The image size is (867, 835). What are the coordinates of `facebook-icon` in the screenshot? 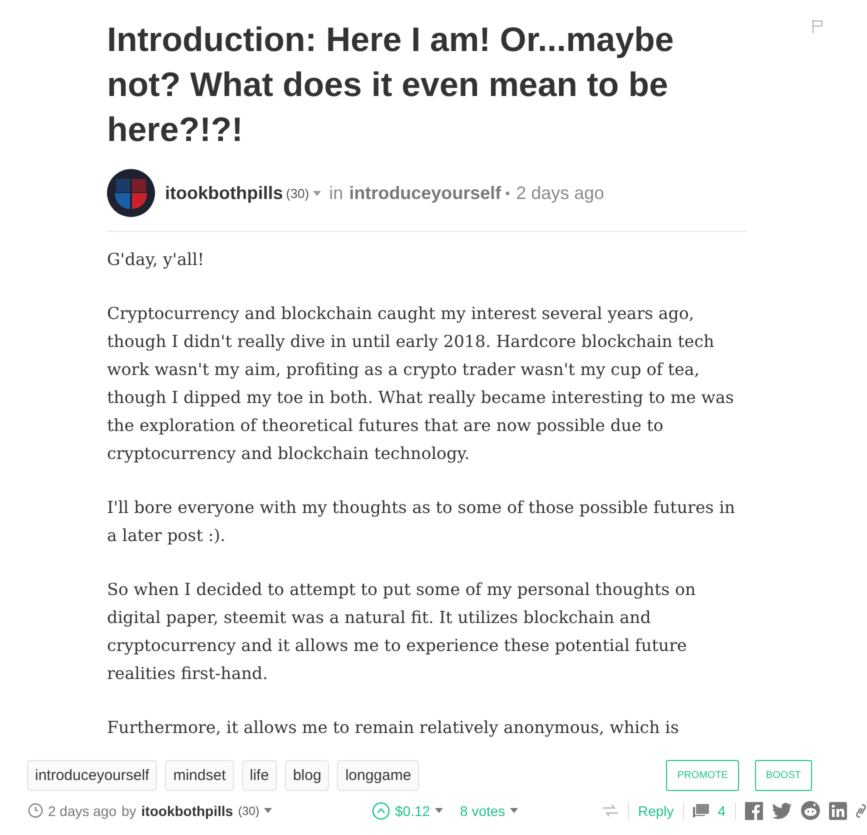 It's located at (753, 811).